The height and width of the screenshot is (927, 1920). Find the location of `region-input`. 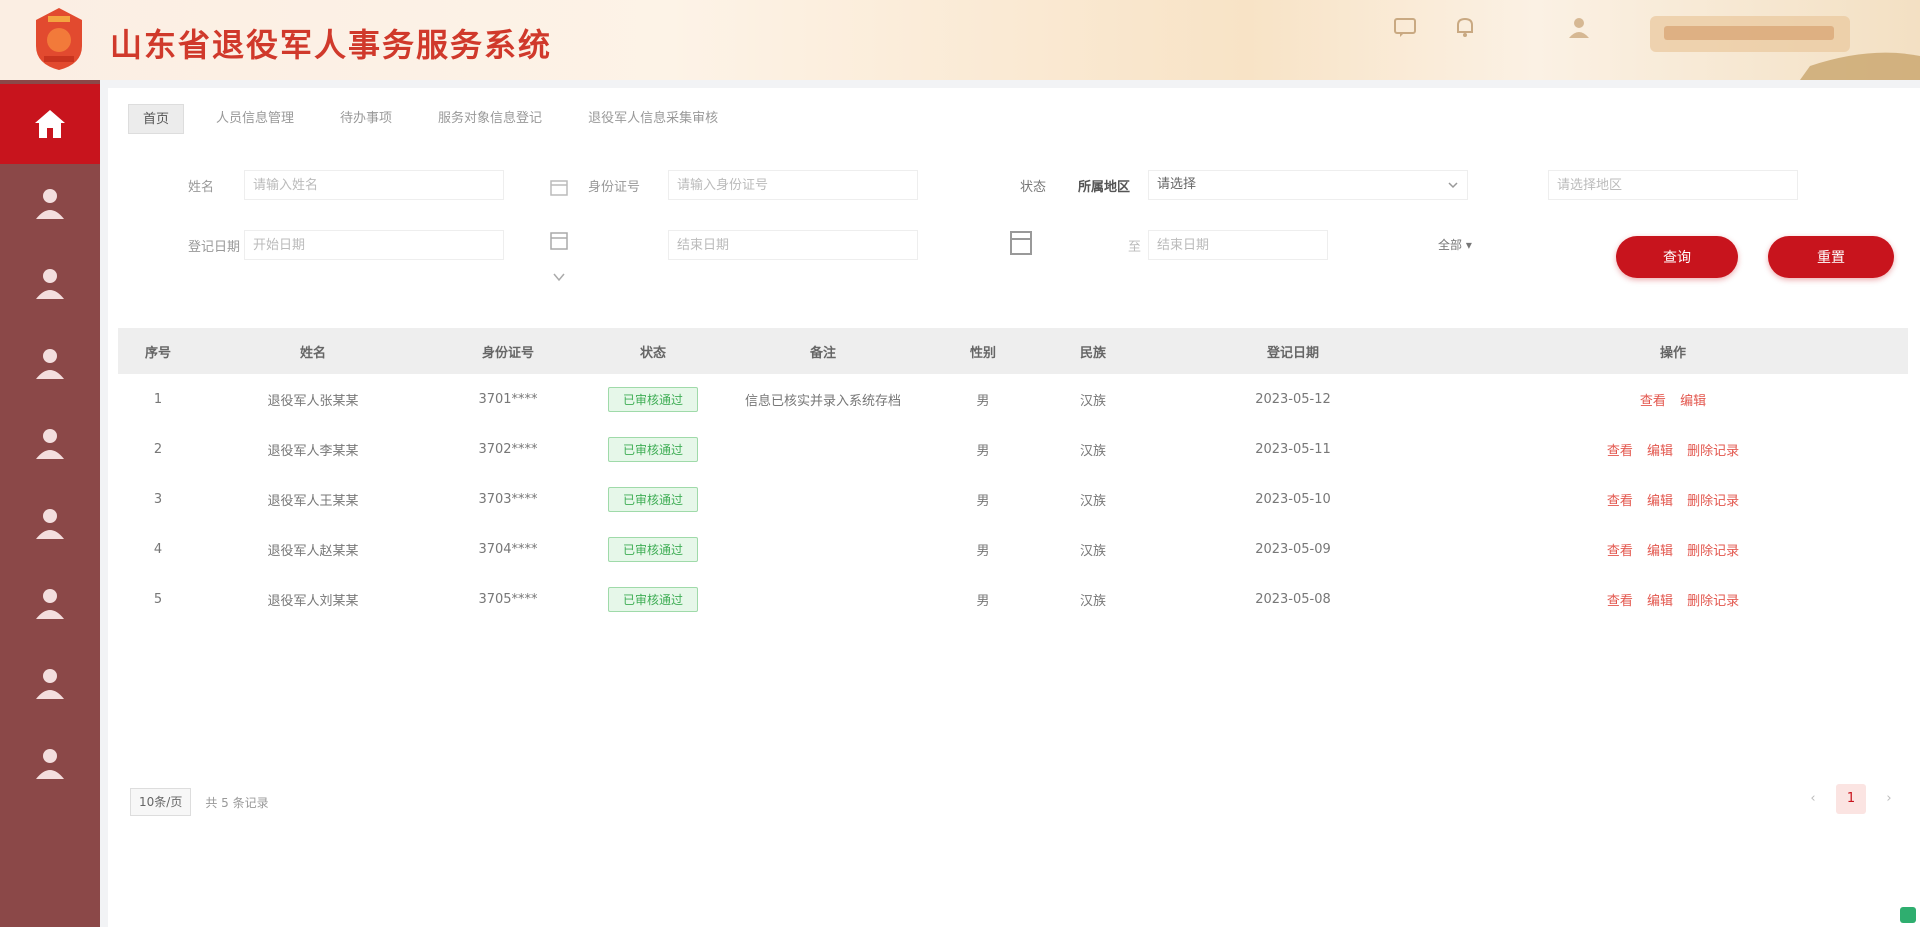

region-input is located at coordinates (1673, 185).